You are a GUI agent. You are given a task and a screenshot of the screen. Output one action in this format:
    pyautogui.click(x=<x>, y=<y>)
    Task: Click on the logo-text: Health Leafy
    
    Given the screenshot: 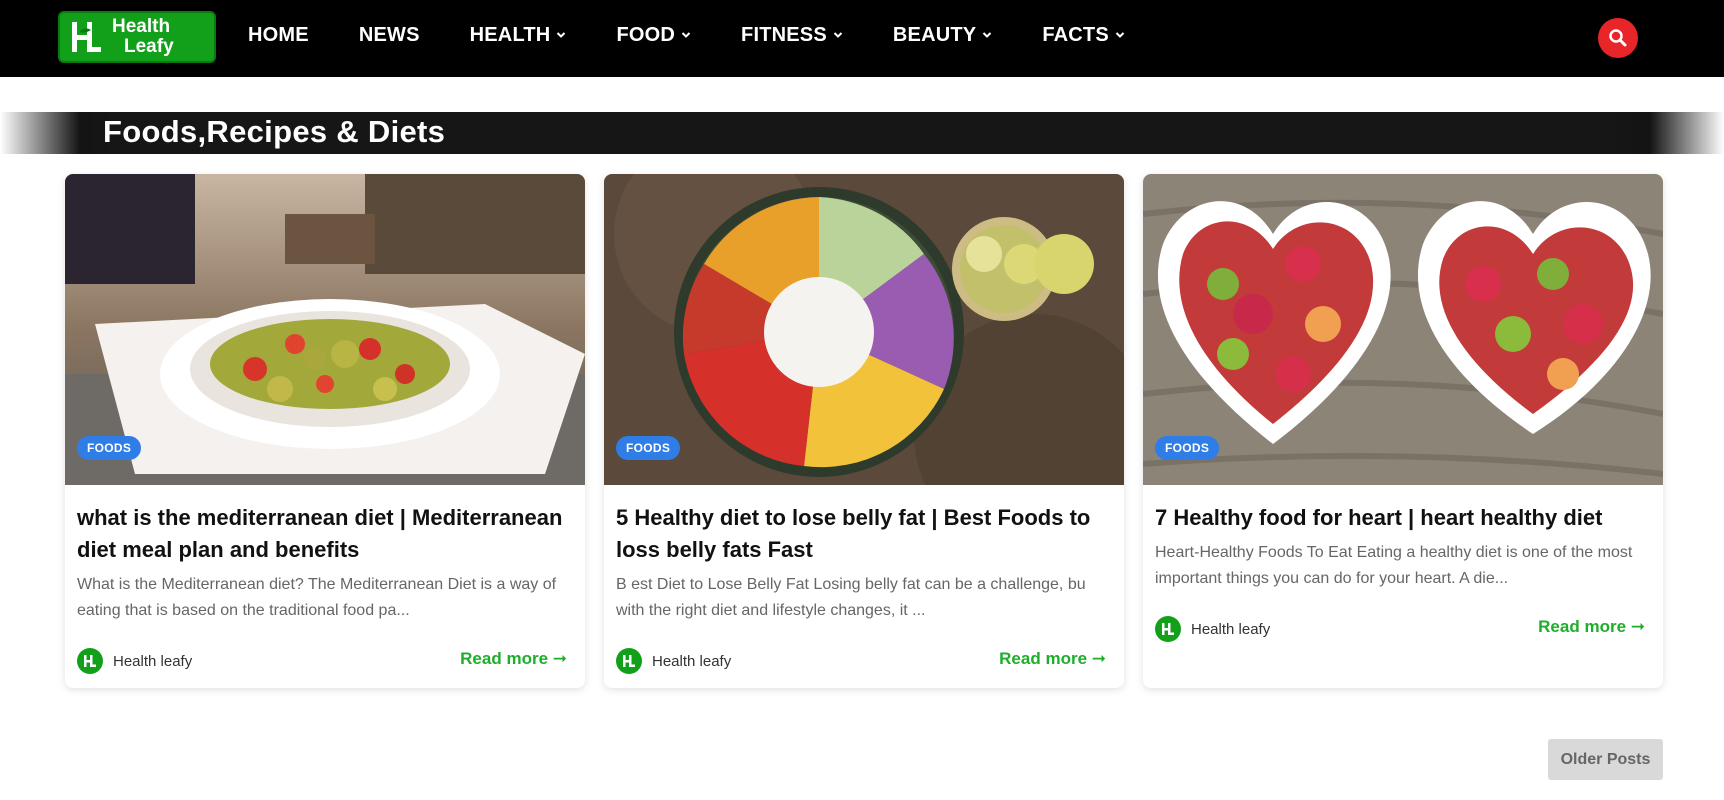 What is the action you would take?
    pyautogui.click(x=143, y=37)
    